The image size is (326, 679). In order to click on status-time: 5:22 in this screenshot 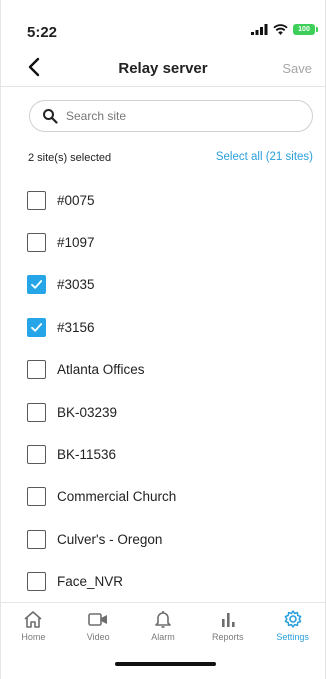, I will do `click(42, 32)`.